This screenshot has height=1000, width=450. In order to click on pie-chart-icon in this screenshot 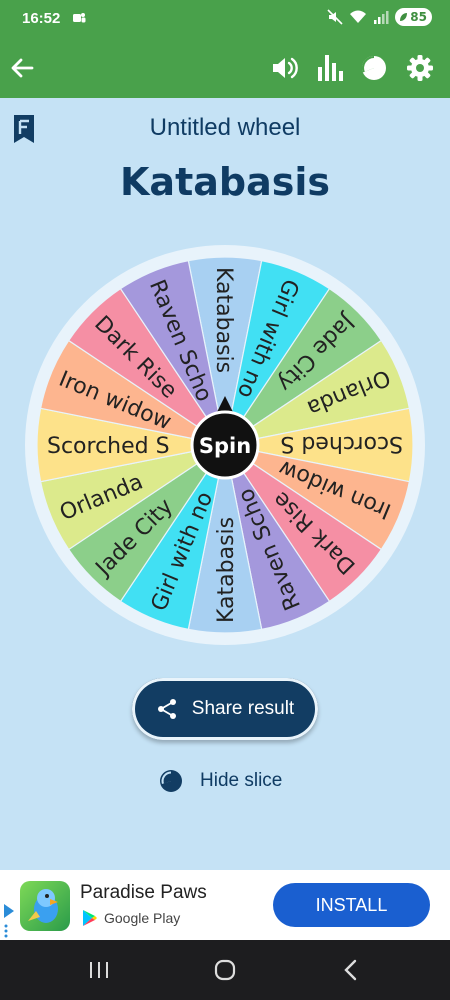, I will do `click(374, 68)`.